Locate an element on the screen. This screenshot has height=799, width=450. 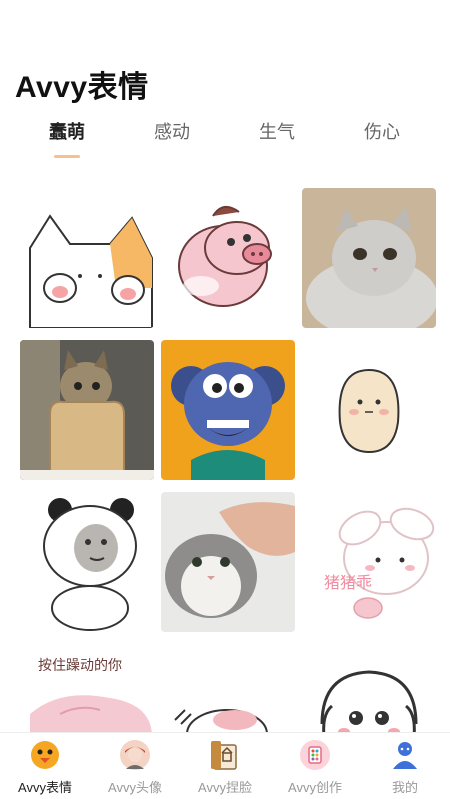
nav-item-stickers: Avvy表情 is located at coordinates (45, 767).